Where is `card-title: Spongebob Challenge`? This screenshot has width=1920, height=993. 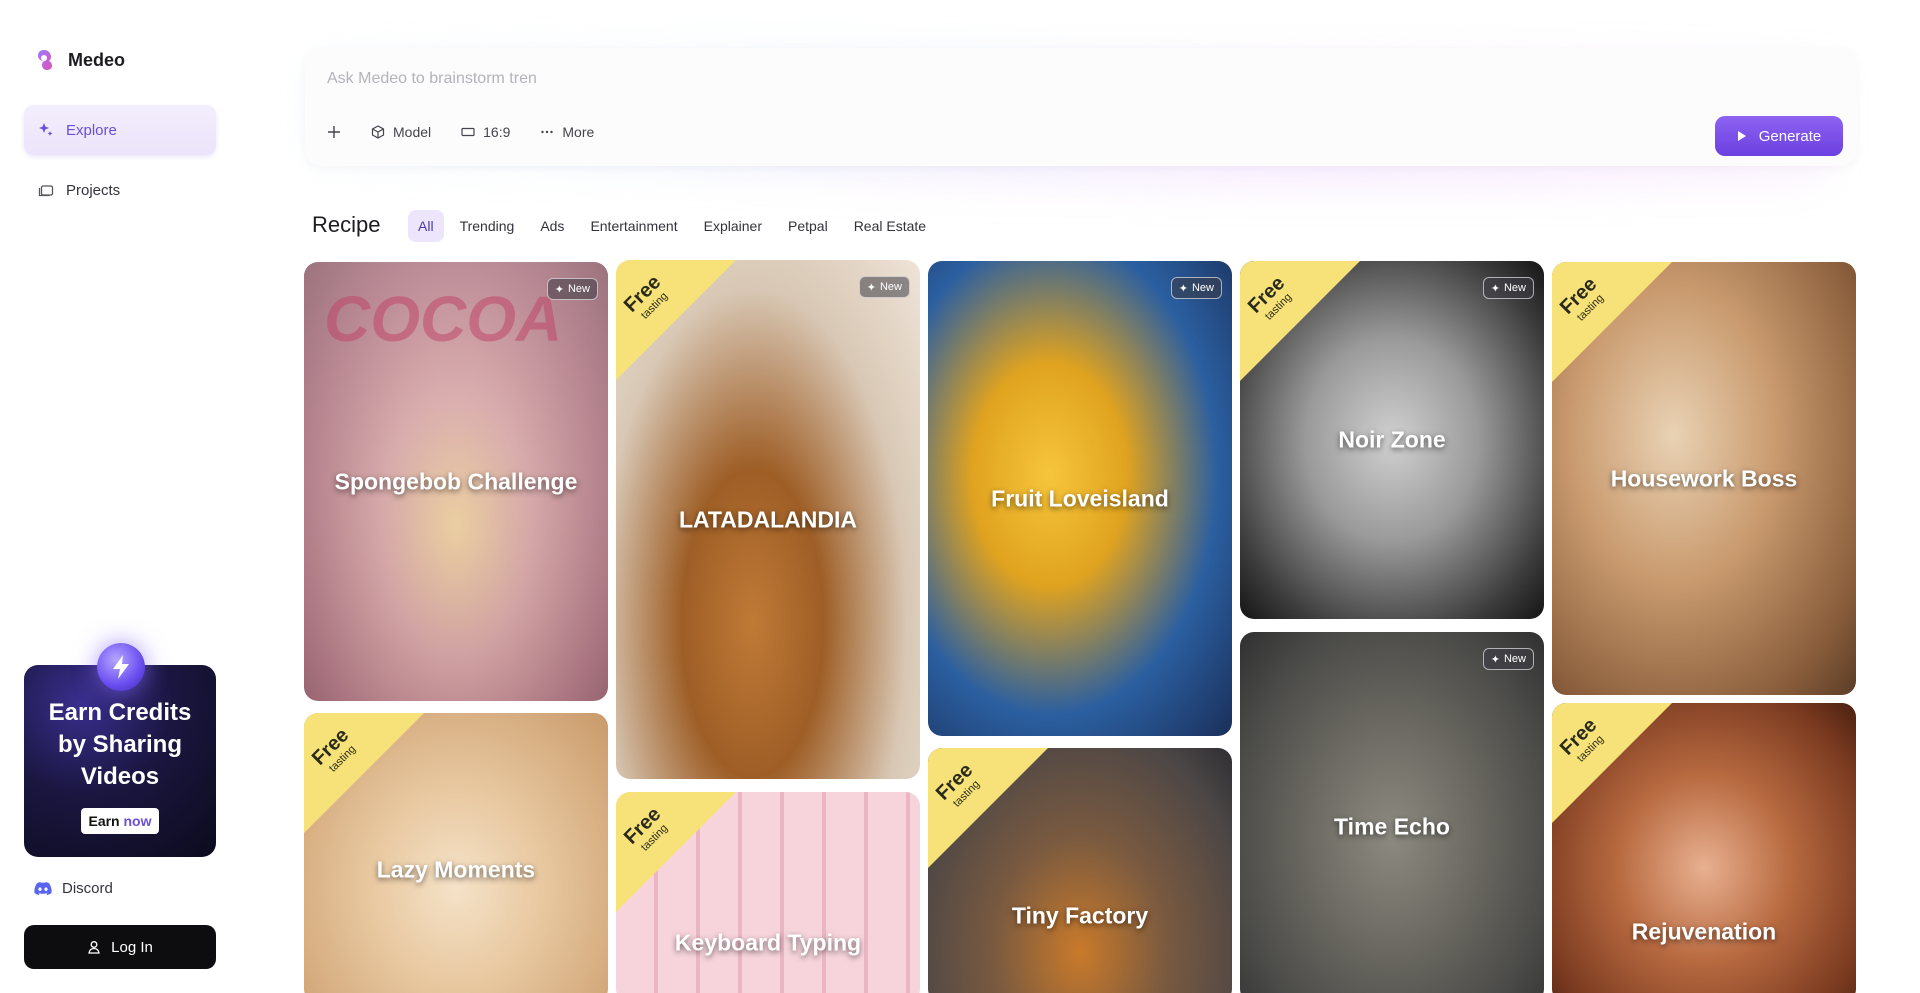
card-title: Spongebob Challenge is located at coordinates (456, 481).